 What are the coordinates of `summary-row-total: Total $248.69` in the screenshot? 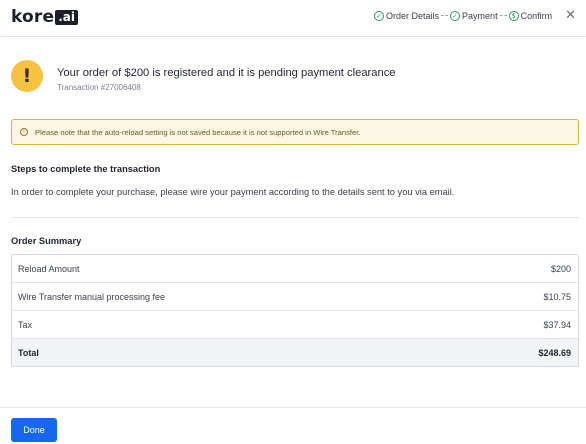 It's located at (295, 352).